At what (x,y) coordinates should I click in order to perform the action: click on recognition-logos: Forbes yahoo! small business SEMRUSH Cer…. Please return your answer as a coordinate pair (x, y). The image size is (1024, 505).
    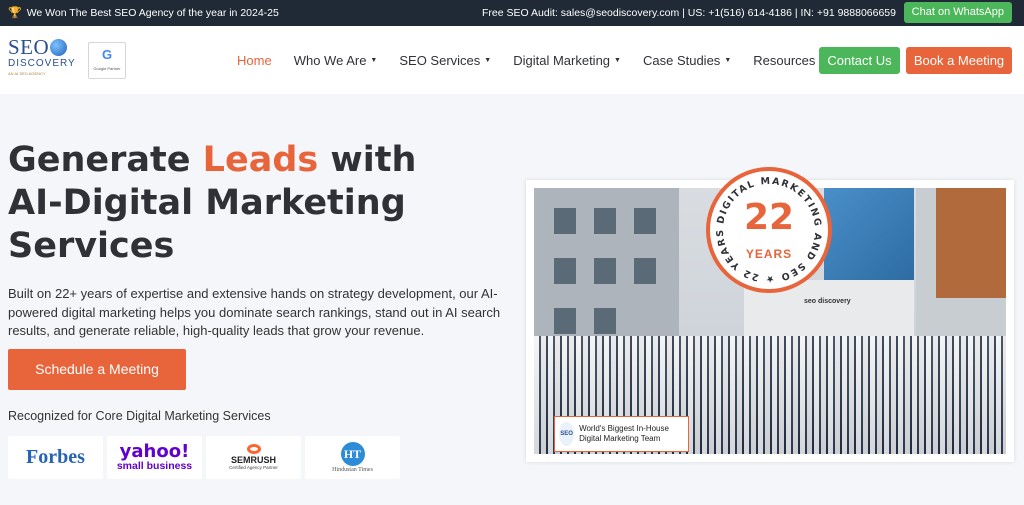
    Looking at the image, I should click on (204, 457).